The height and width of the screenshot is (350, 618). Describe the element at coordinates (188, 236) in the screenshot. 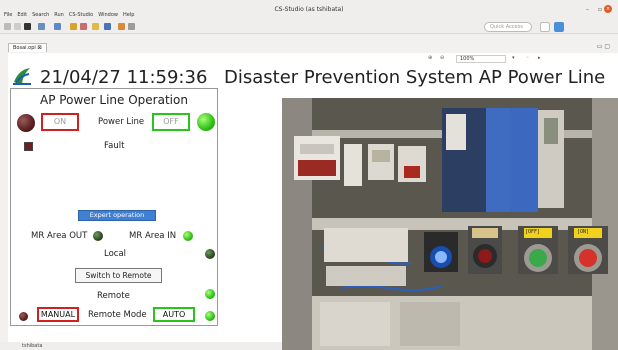

I see `mr-area-in-led` at that location.